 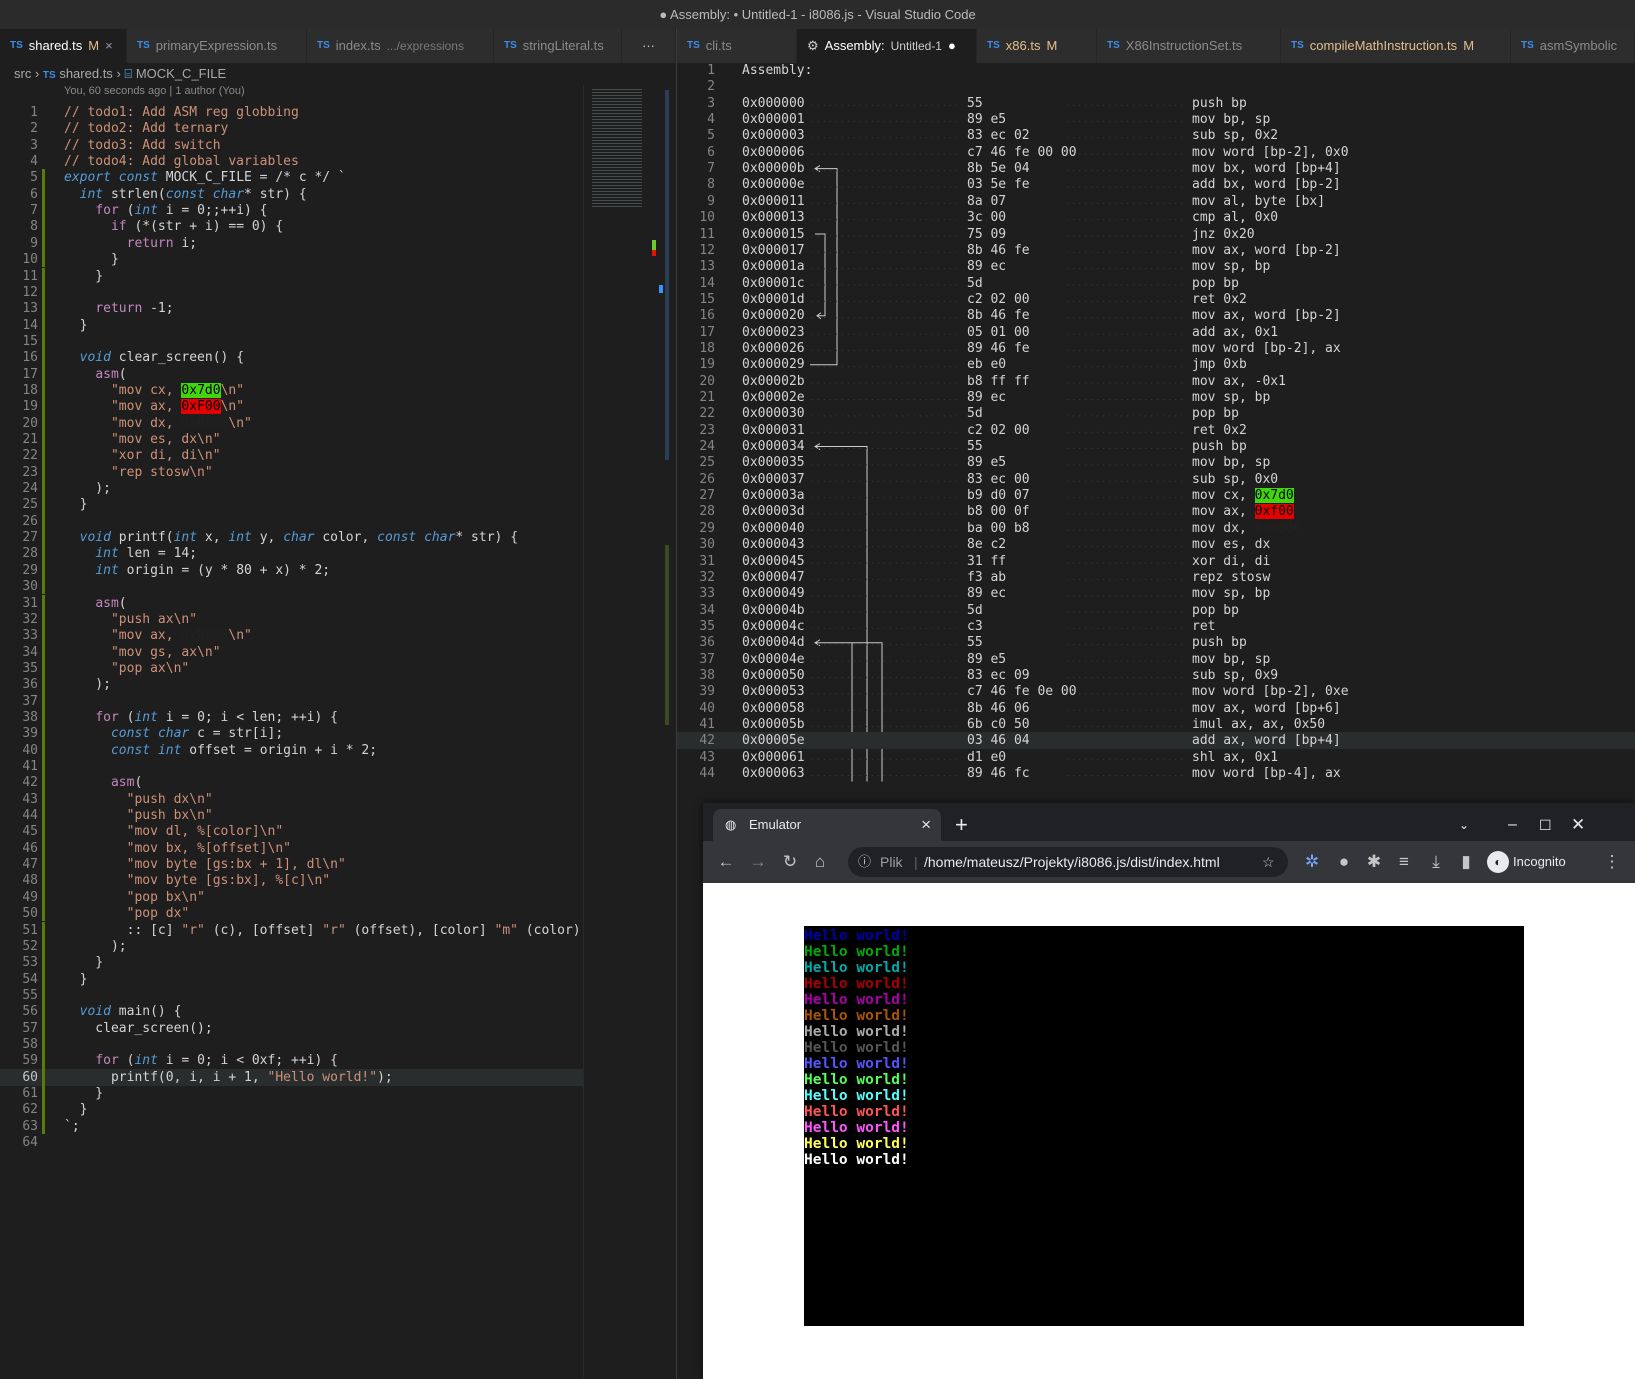 What do you see at coordinates (85, 73) in the screenshot?
I see `breadcrumb-file: shared.ts` at bounding box center [85, 73].